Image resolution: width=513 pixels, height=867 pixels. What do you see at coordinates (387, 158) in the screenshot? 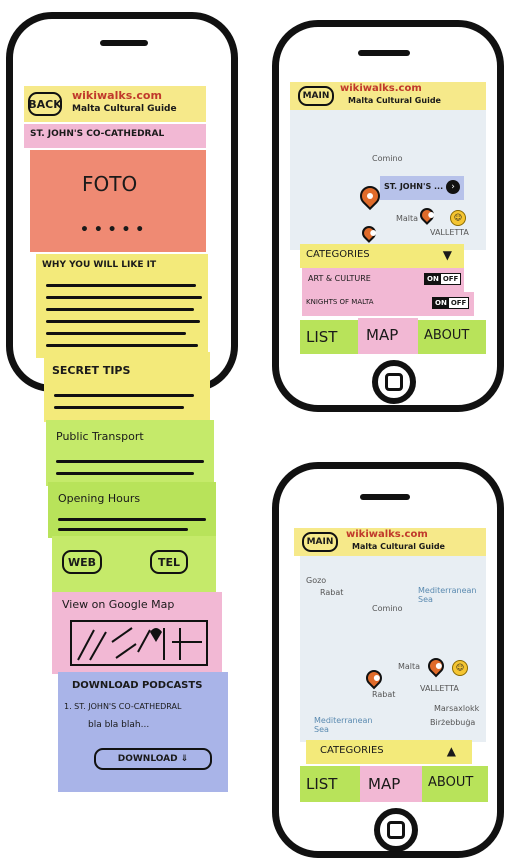
I see `map-label-comino: Comino` at bounding box center [387, 158].